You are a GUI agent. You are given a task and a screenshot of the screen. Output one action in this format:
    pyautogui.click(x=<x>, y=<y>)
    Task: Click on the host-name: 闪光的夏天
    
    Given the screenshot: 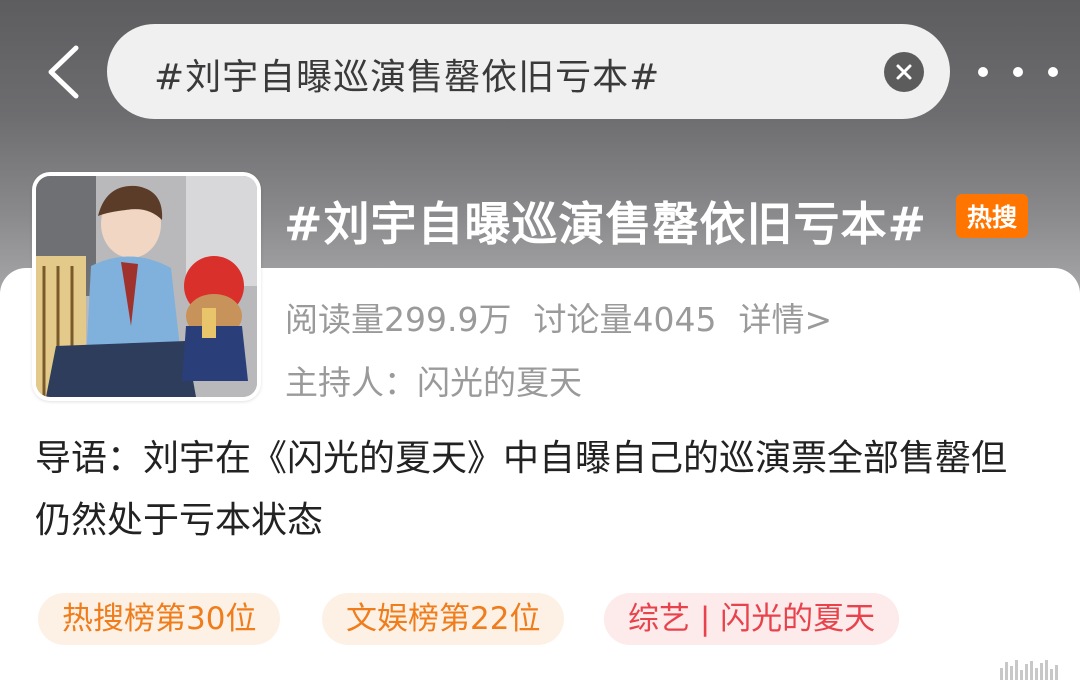 What is the action you would take?
    pyautogui.click(x=499, y=382)
    